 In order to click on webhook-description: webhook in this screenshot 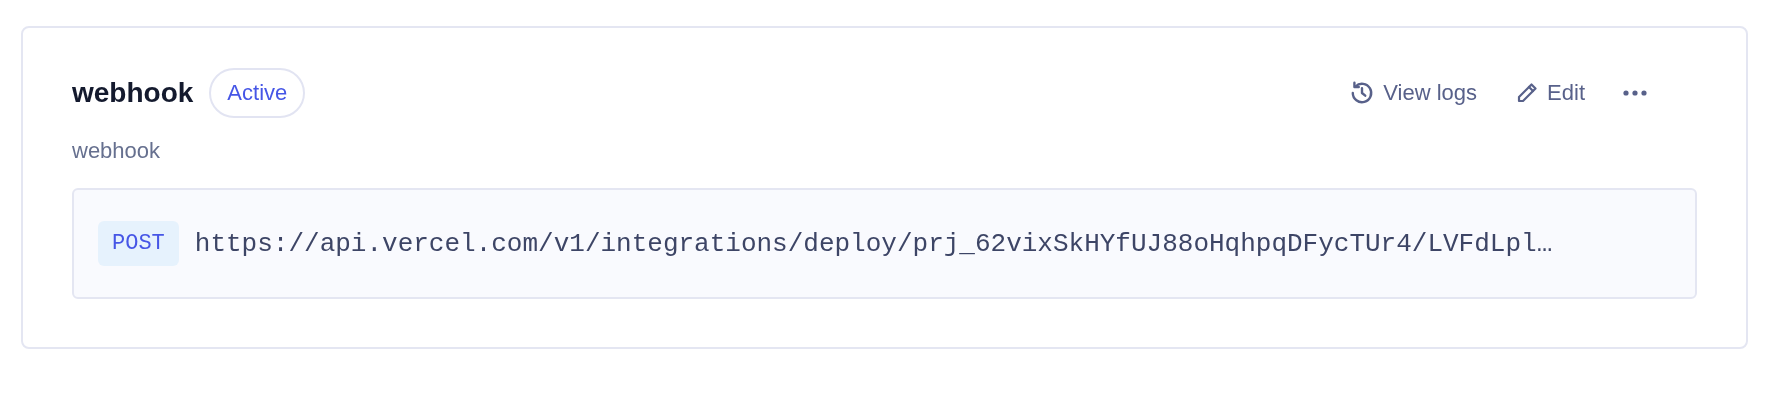, I will do `click(117, 151)`.